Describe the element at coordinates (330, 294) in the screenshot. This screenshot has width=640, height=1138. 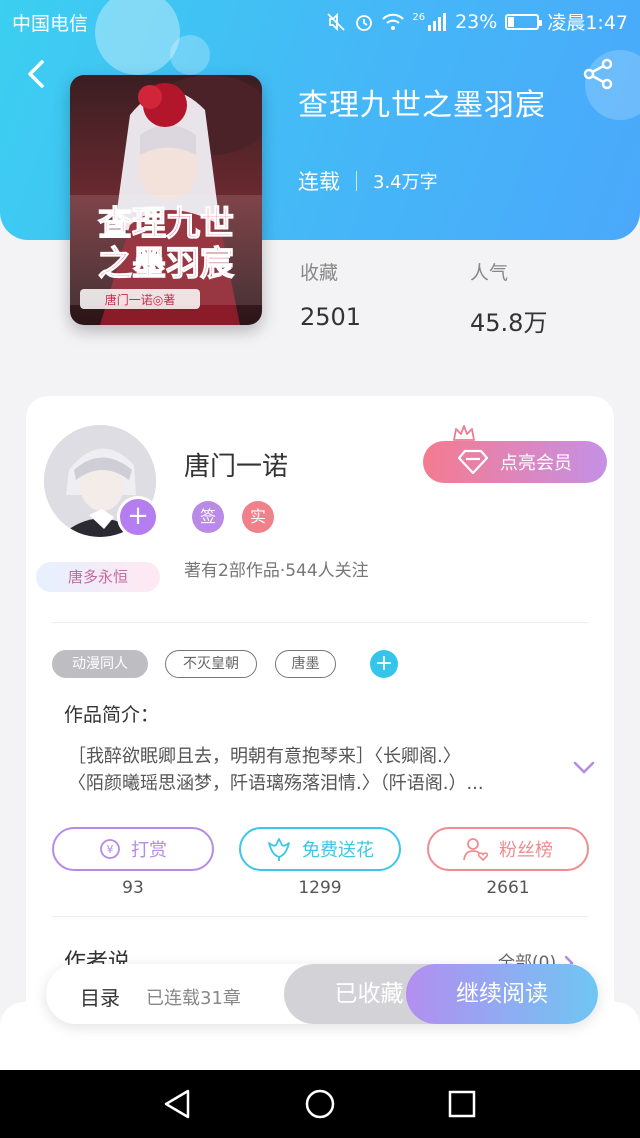
I see `favorites-stat: 收藏 2501` at that location.